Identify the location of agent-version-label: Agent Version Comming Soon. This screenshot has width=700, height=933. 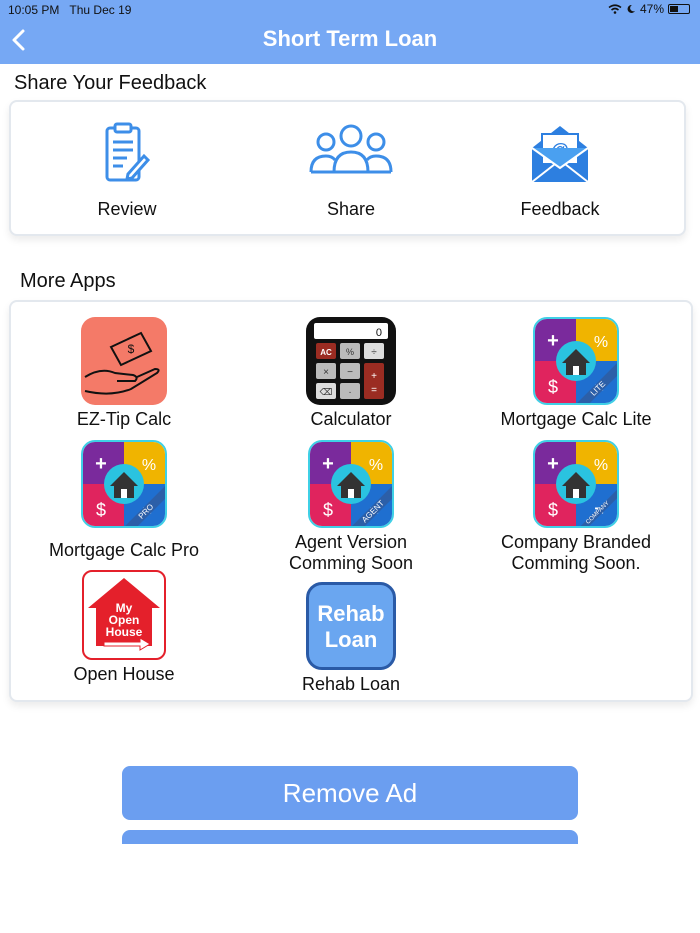
(351, 552).